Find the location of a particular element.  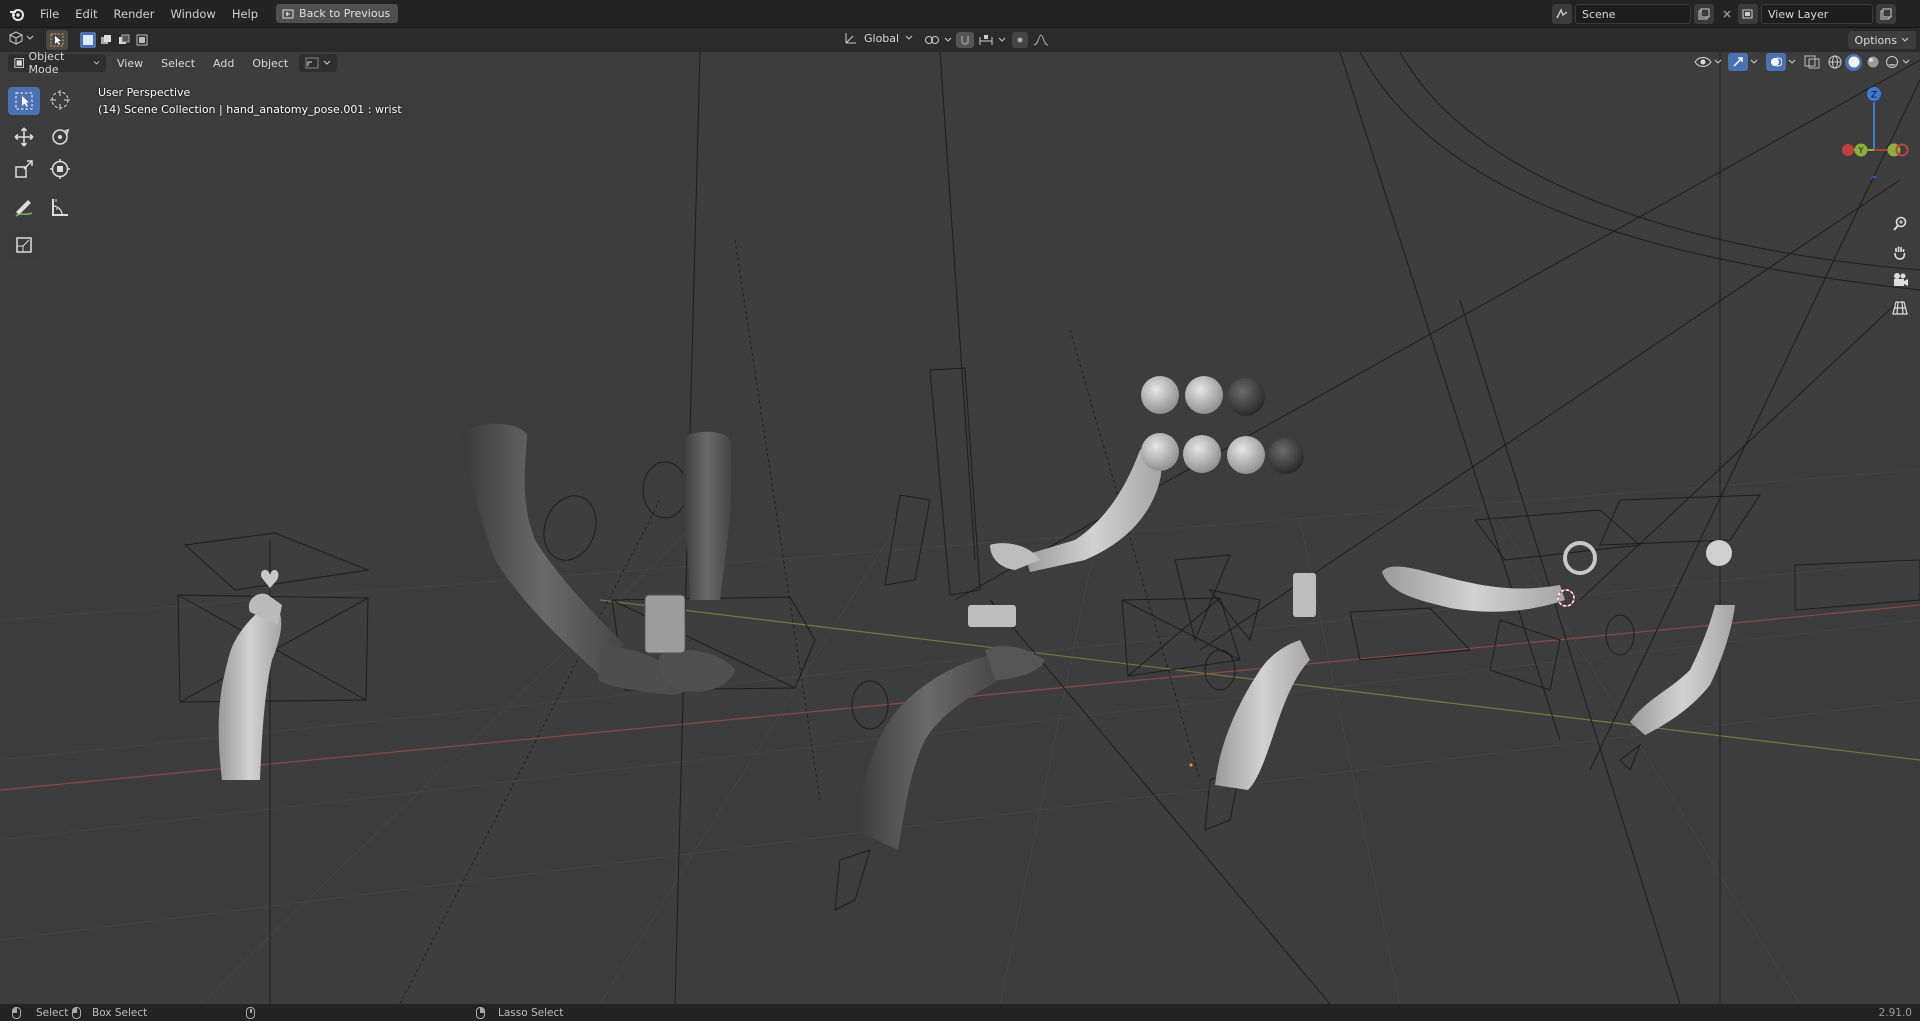

new-scene-icon is located at coordinates (1704, 14).